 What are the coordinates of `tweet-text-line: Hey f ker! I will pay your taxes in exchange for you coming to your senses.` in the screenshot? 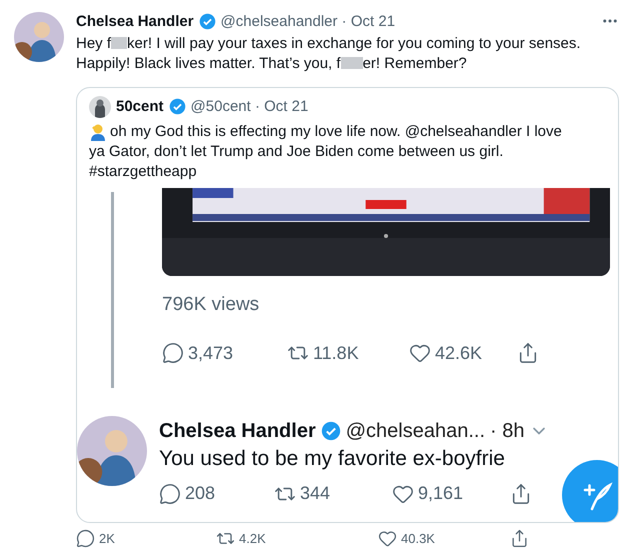 It's located at (329, 44).